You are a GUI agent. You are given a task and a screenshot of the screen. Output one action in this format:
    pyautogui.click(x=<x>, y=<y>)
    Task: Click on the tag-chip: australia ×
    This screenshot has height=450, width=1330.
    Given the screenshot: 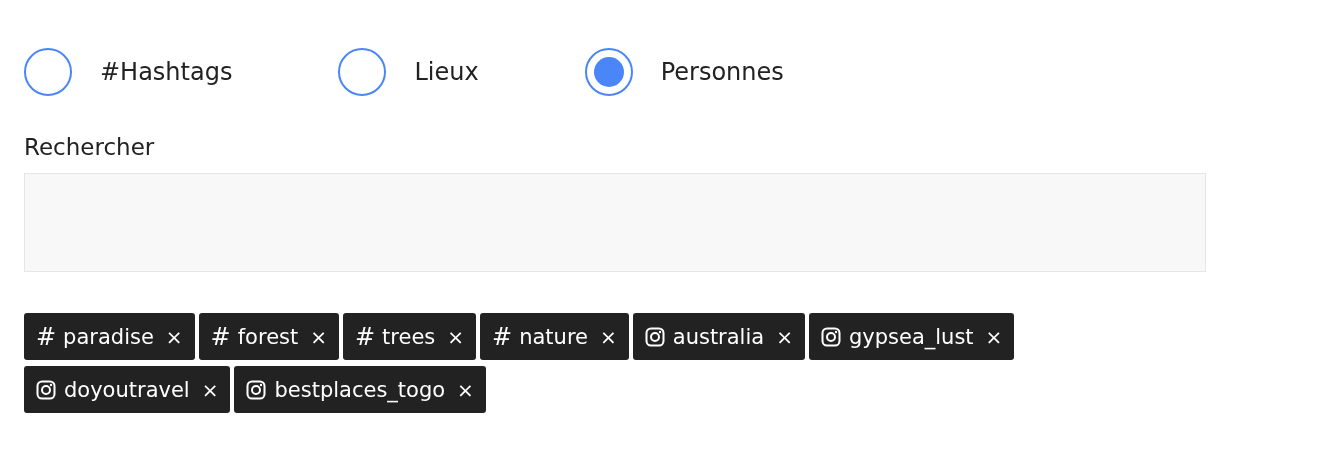 What is the action you would take?
    pyautogui.click(x=718, y=336)
    